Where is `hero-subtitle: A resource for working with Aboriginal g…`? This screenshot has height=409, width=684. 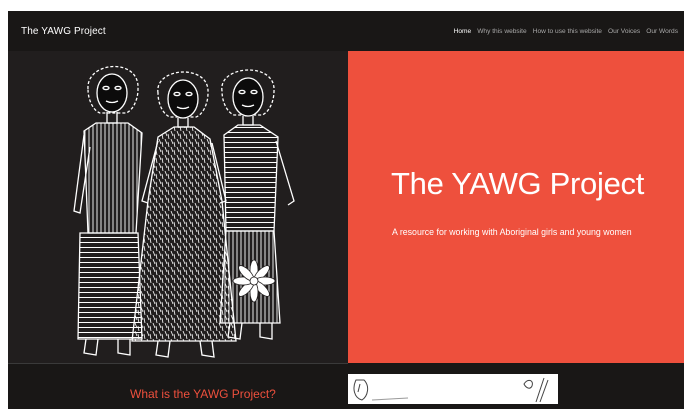 hero-subtitle: A resource for working with Aboriginal g… is located at coordinates (512, 231).